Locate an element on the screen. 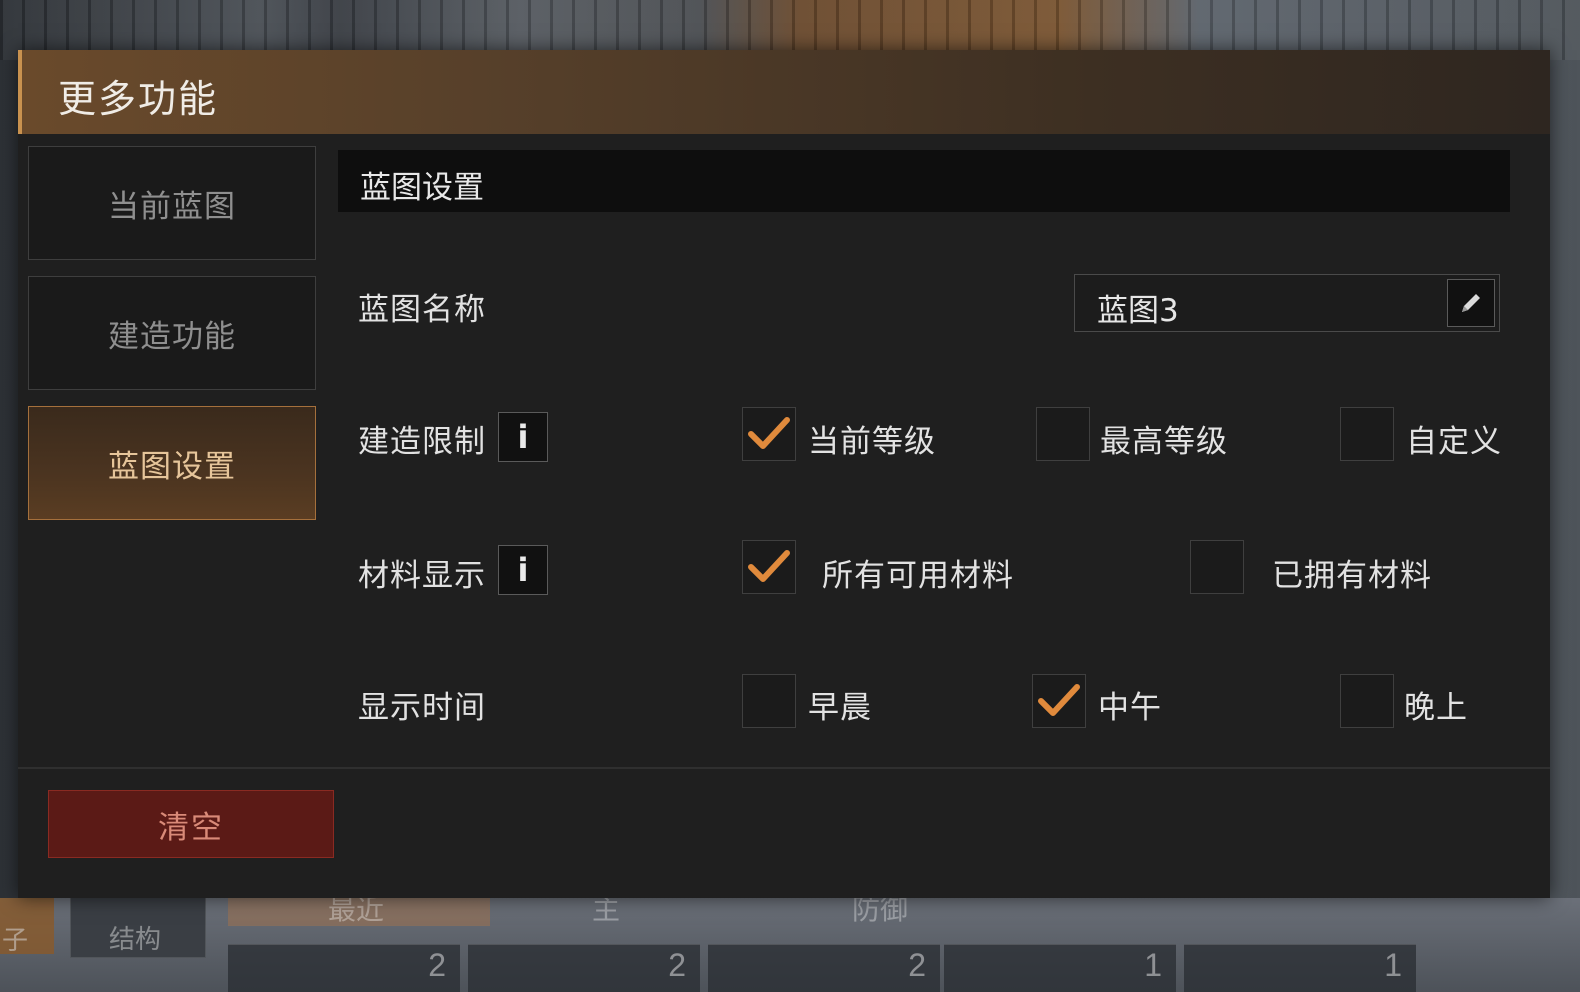 Image resolution: width=1580 pixels, height=992 pixels. option-label-noon: 中午 is located at coordinates (1130, 708).